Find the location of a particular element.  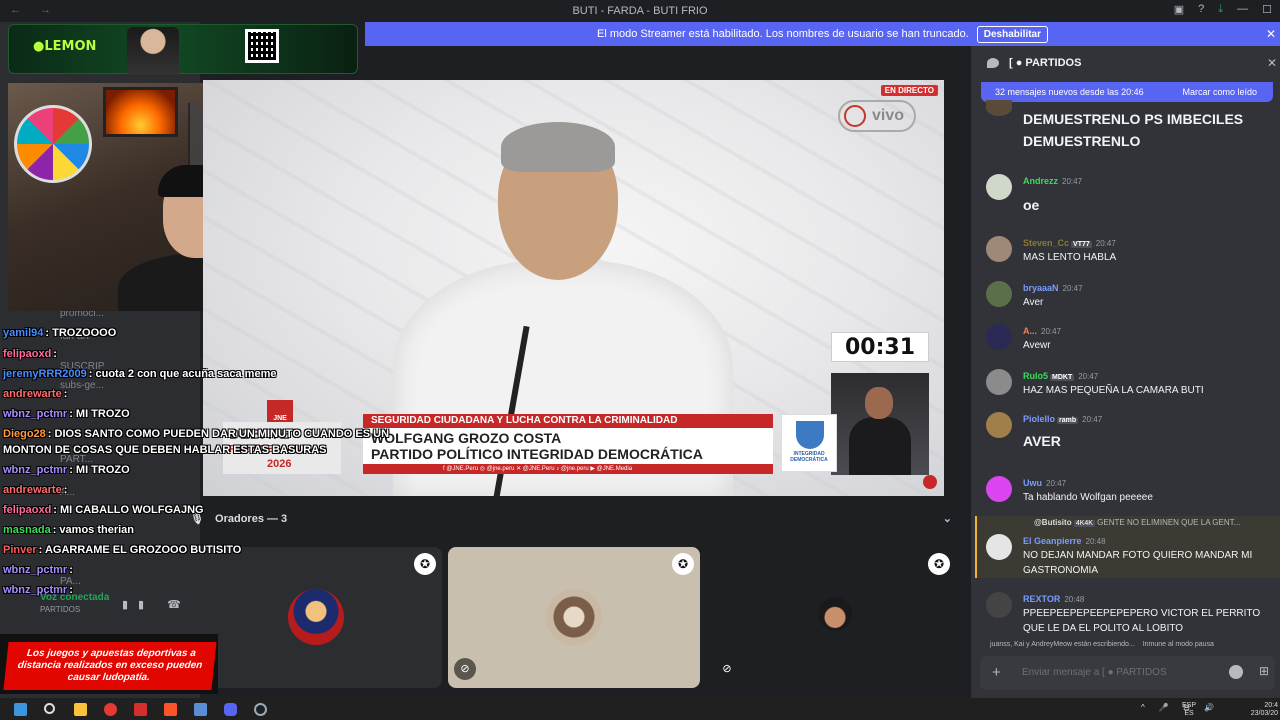

window-controls: ▣ ? ⤓ — ☐ is located at coordinates (1223, 9).